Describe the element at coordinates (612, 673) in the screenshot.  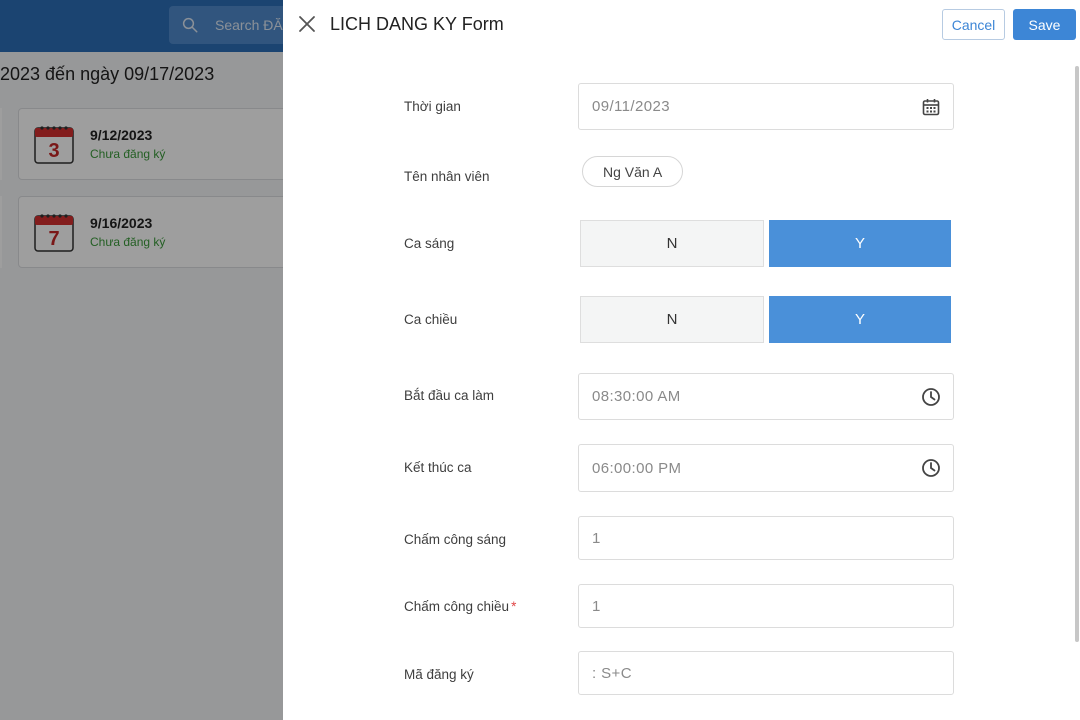
I see `ma-dang-ky-value: : S+C` at that location.